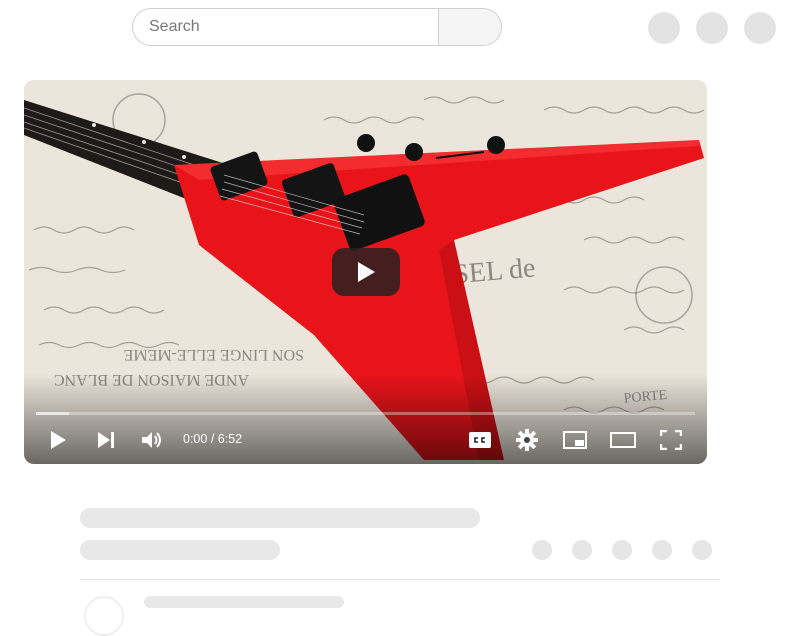  I want to click on progress-bar, so click(365, 413).